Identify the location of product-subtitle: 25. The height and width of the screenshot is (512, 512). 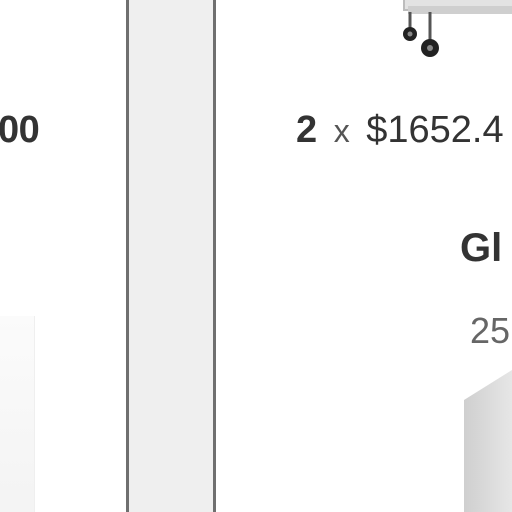
(490, 330).